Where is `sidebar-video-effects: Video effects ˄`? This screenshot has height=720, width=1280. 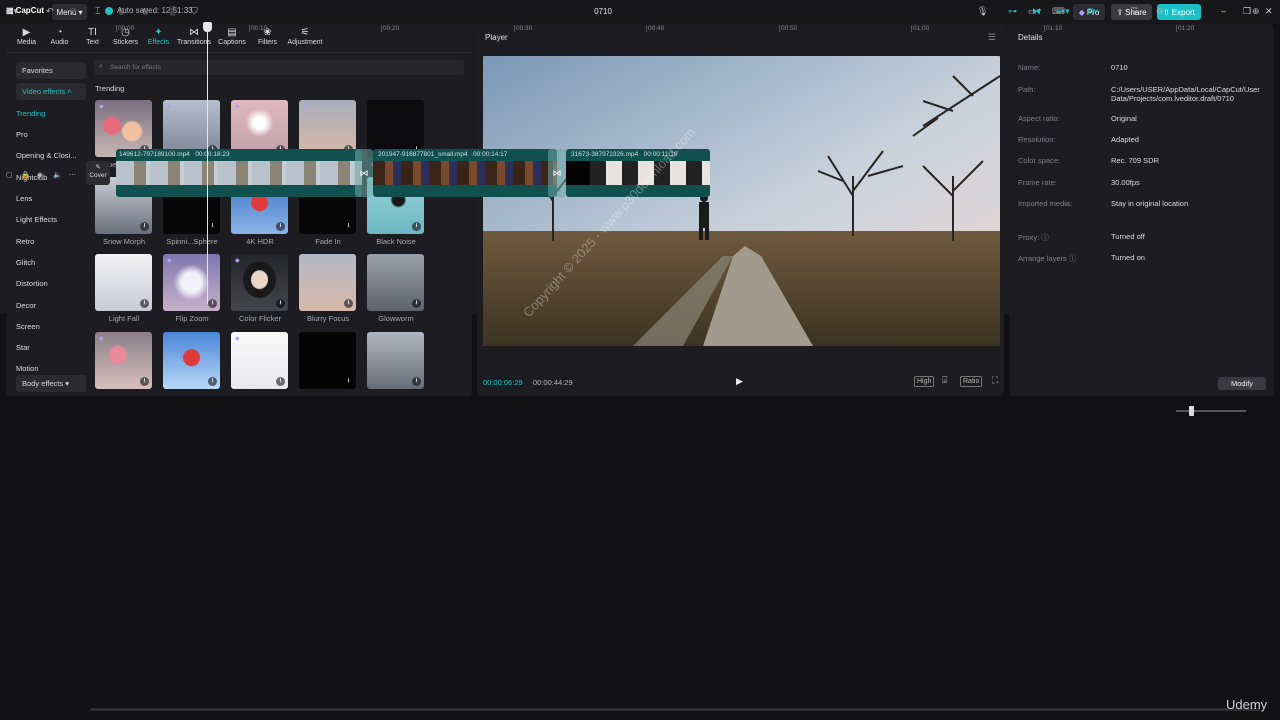 sidebar-video-effects: Video effects ˄ is located at coordinates (51, 91).